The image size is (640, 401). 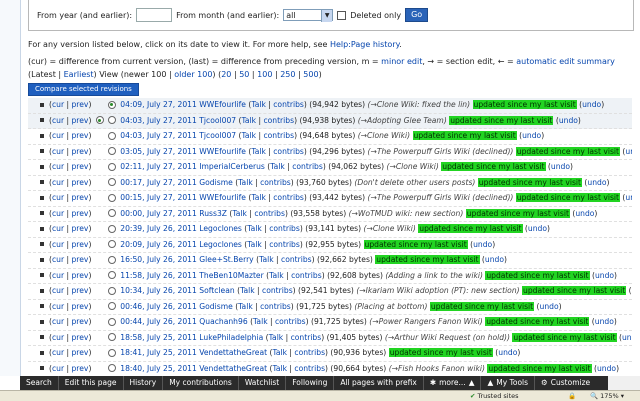 What do you see at coordinates (401, 61) in the screenshot?
I see `minor-edit-link: minor edit` at bounding box center [401, 61].